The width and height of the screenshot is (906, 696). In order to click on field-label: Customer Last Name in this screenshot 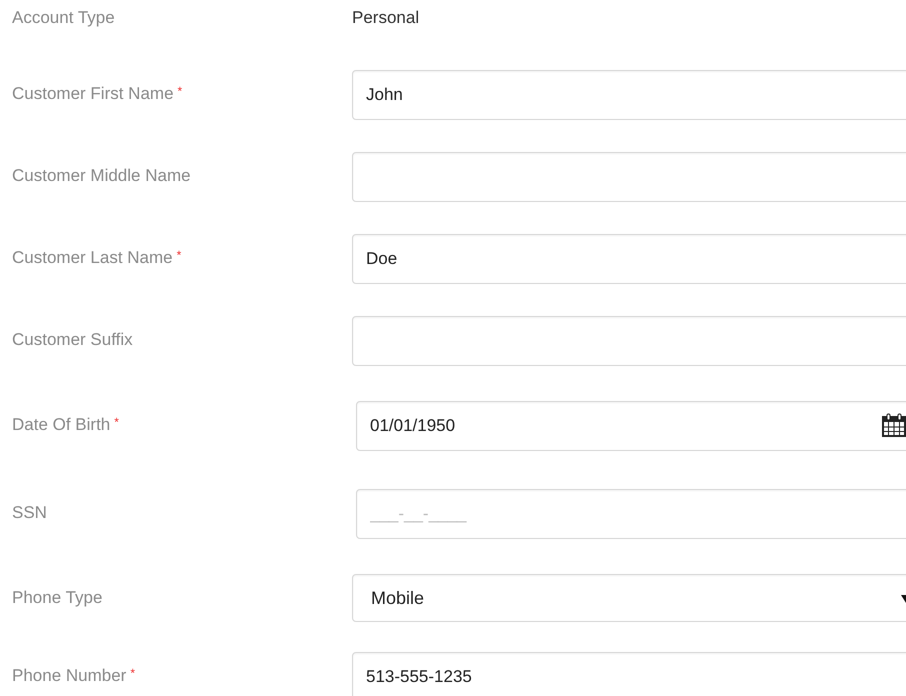, I will do `click(92, 258)`.